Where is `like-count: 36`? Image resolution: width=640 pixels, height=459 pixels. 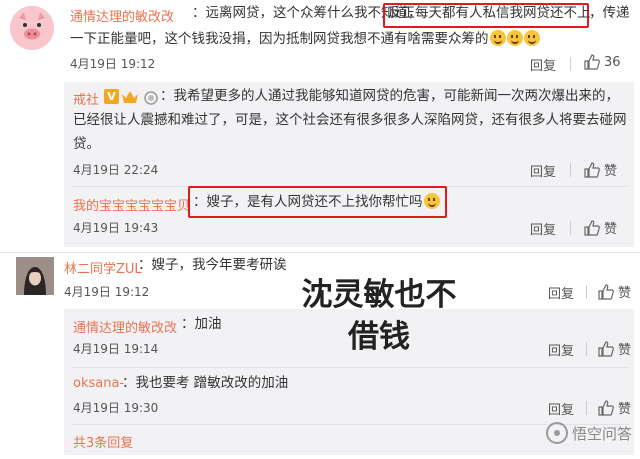
like-count: 36 is located at coordinates (612, 62).